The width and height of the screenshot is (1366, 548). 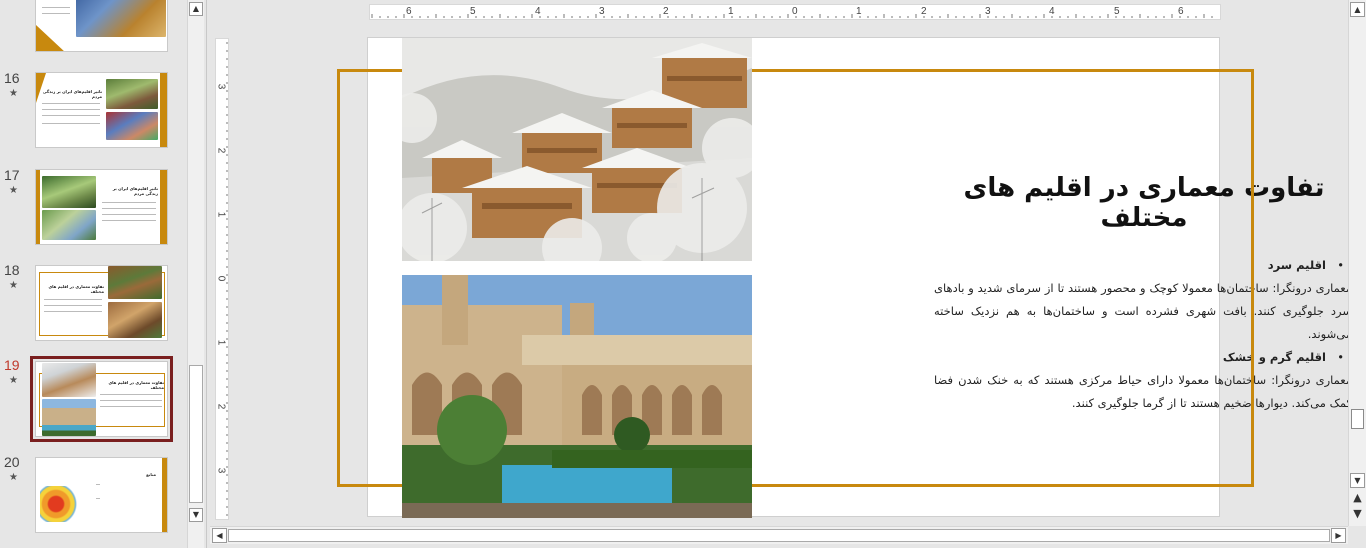 I want to click on vertical-ruler: 3 2 1 0 1 2 3, so click(x=222, y=279).